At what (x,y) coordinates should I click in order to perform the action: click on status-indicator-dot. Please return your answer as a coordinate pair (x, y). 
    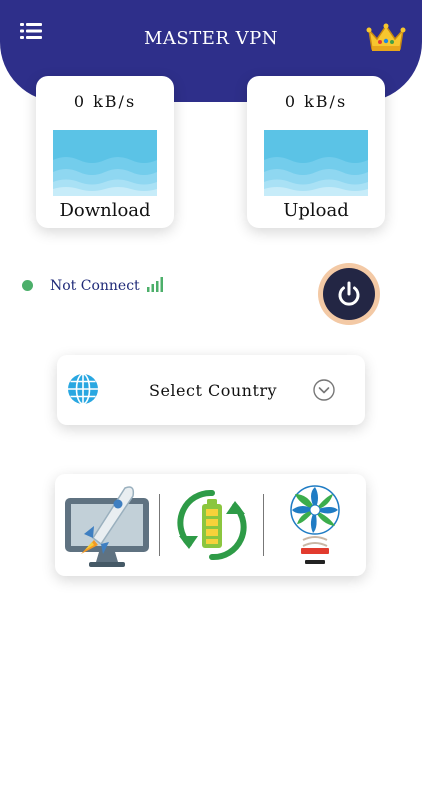
    Looking at the image, I should click on (27, 285).